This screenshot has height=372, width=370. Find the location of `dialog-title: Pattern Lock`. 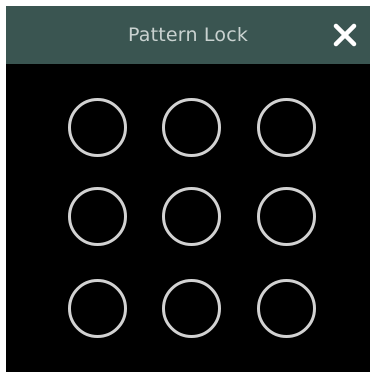

dialog-title: Pattern Lock is located at coordinates (188, 35).